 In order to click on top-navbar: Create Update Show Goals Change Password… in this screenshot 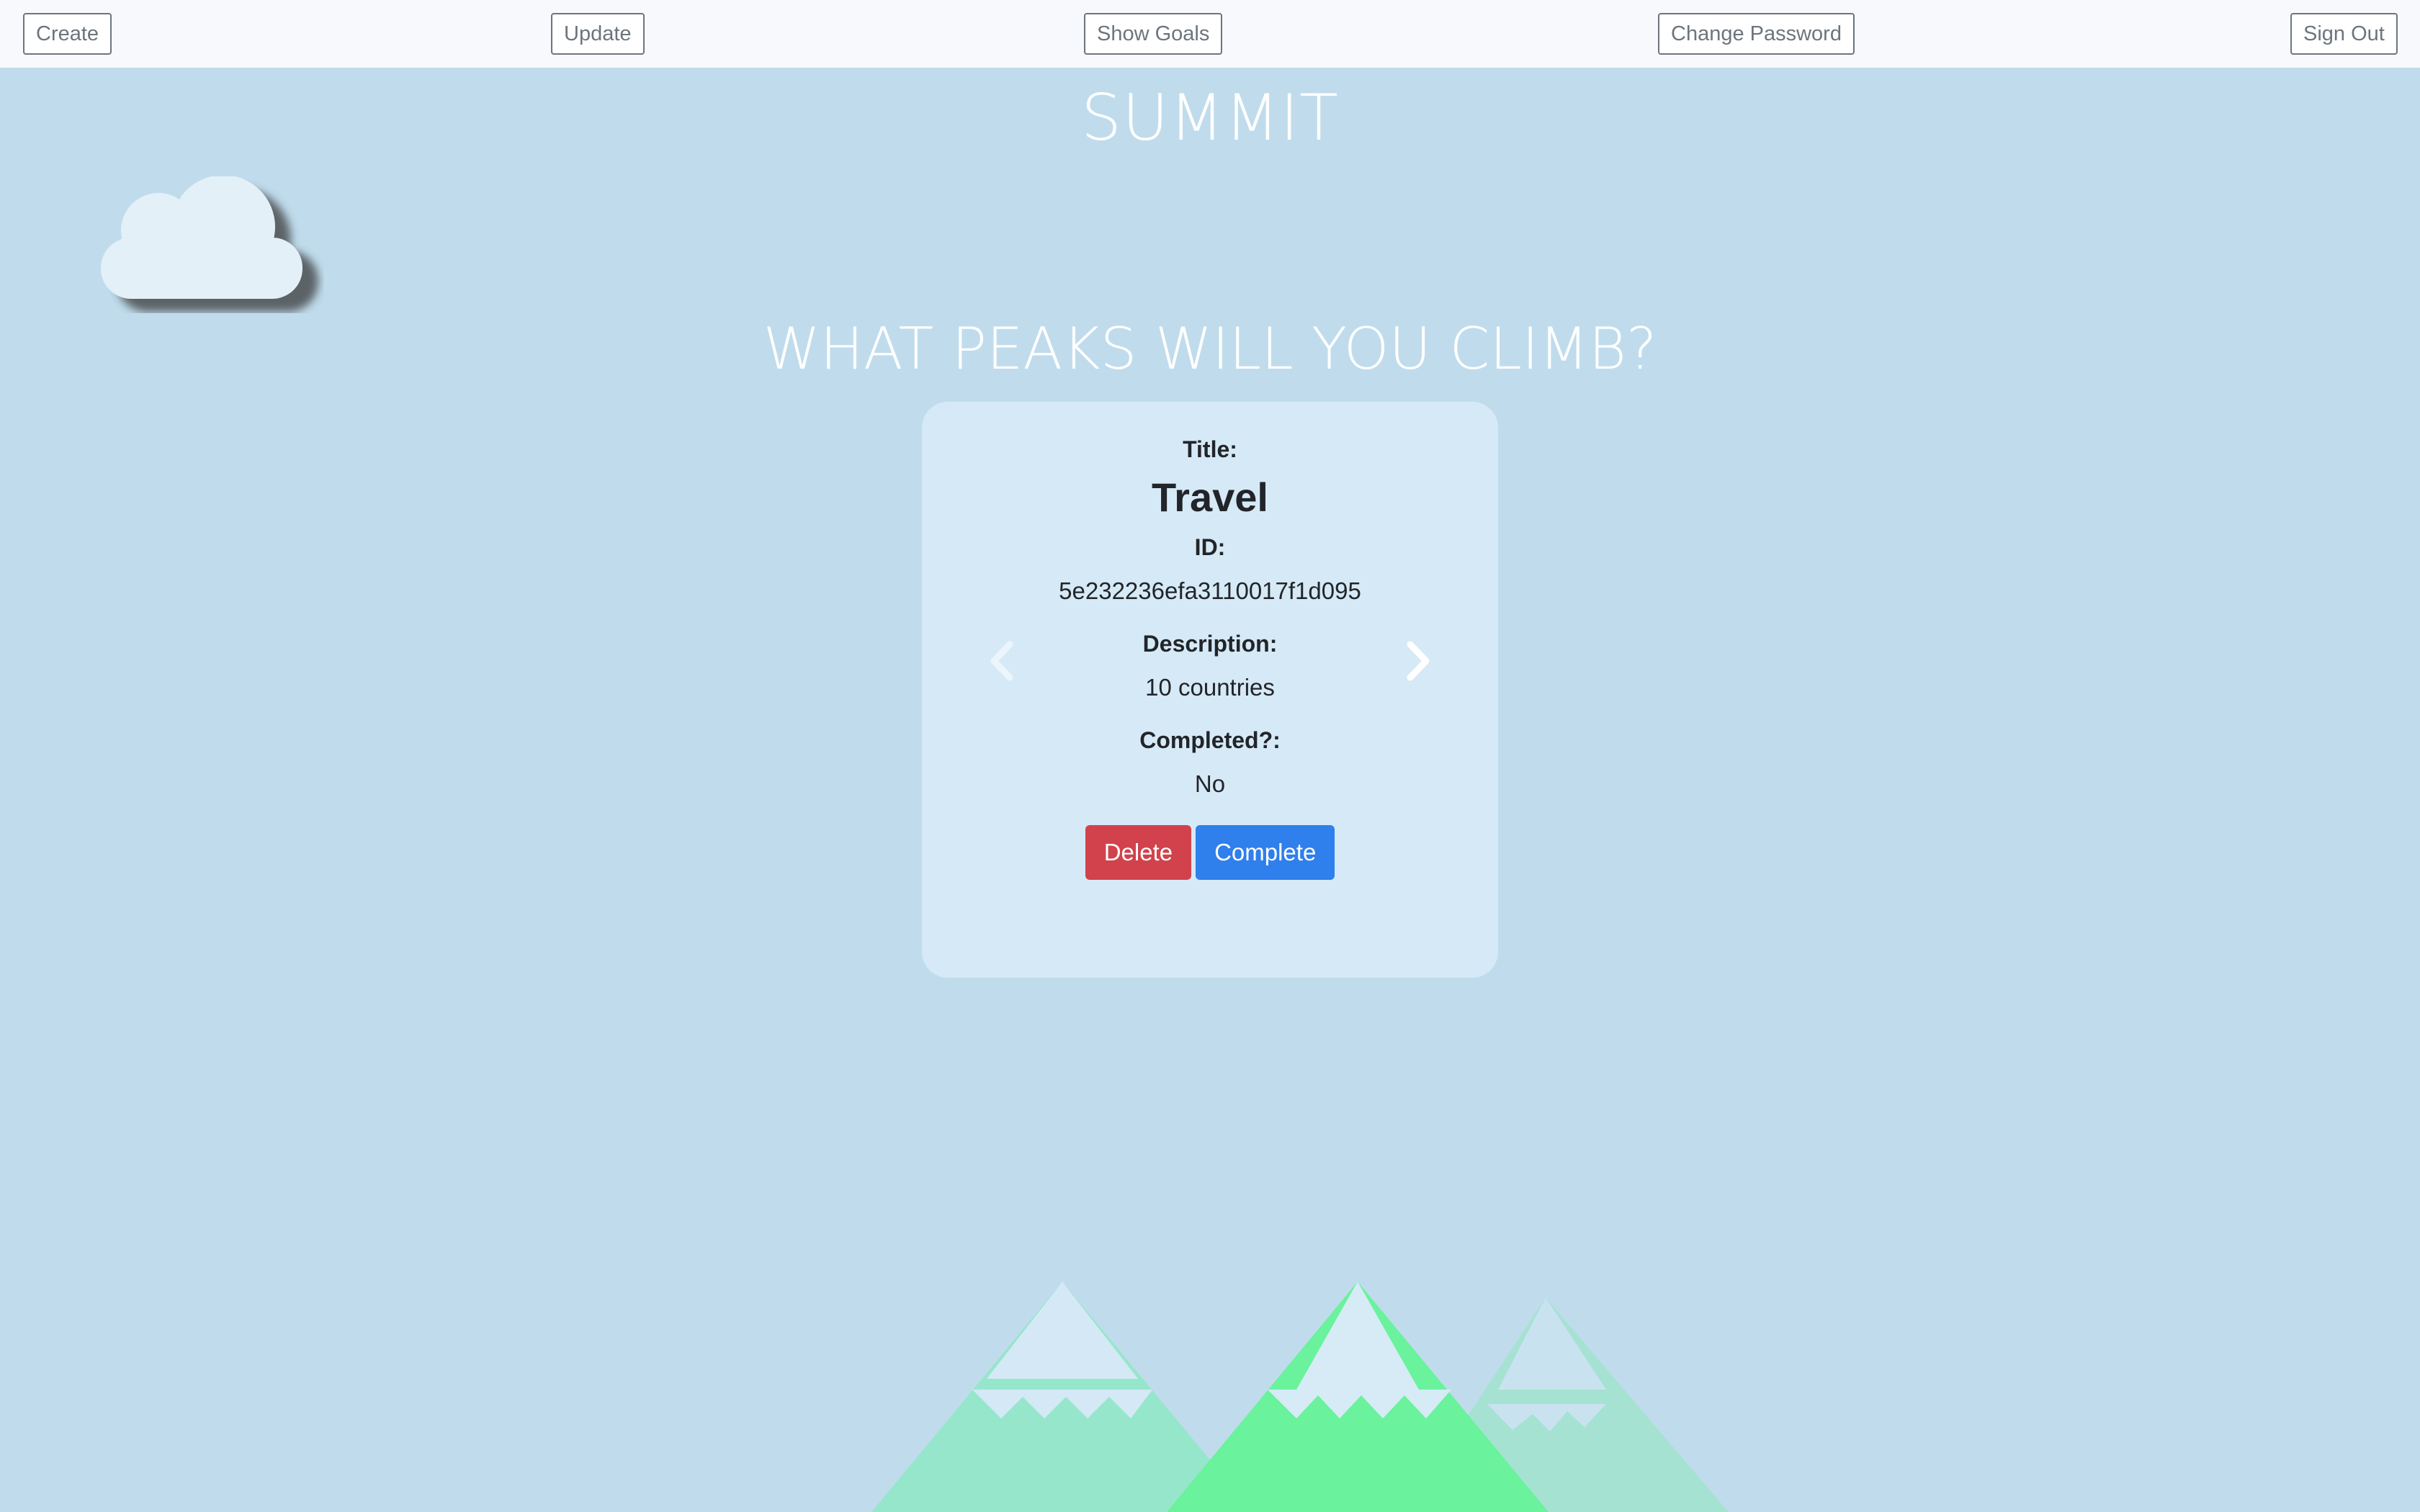, I will do `click(1210, 34)`.